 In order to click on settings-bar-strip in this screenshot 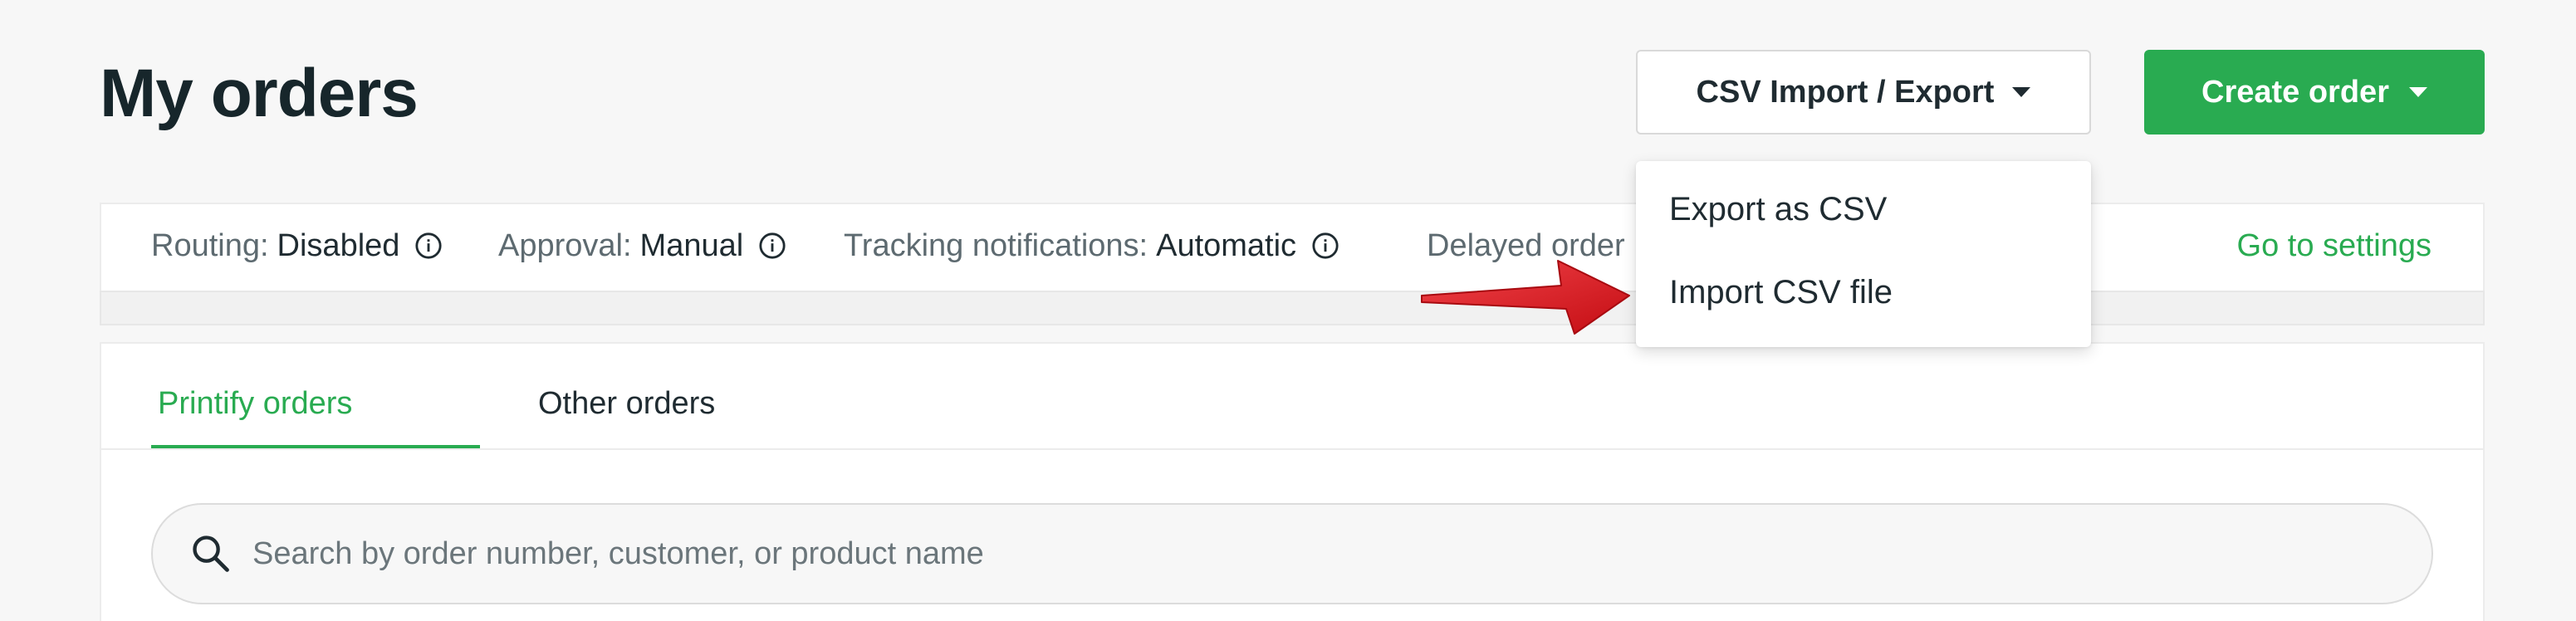, I will do `click(1293, 308)`.